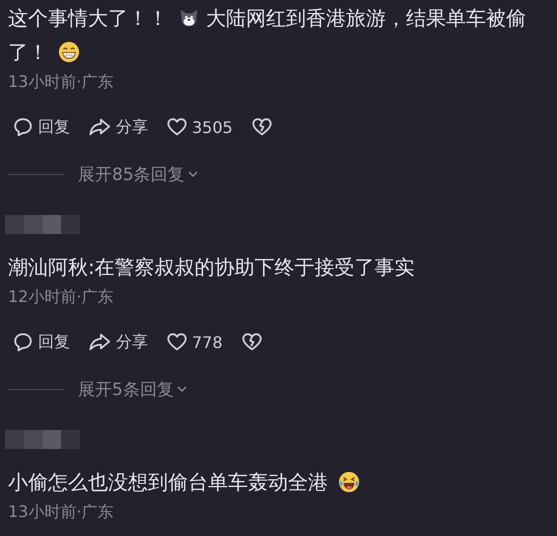  What do you see at coordinates (211, 267) in the screenshot?
I see `comment-text: 潮汕阿秋:在警察叔叔的协助下终于接受了事实` at bounding box center [211, 267].